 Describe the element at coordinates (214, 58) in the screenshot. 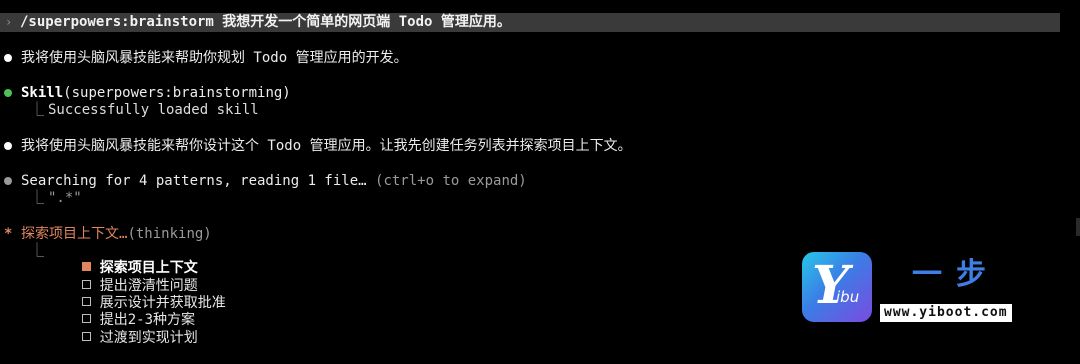

I see `assistant-message: 我将使用头脑风暴技能来帮助你规划 Todo 管理应用的开发。` at that location.